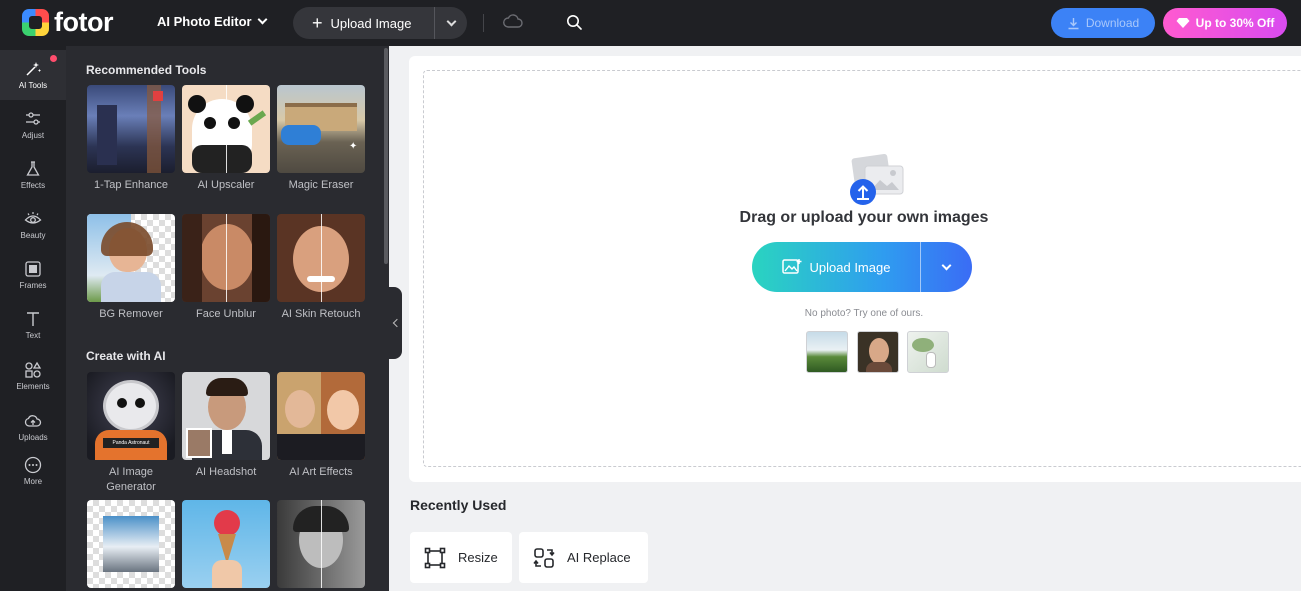 The width and height of the screenshot is (1301, 591). What do you see at coordinates (131, 185) in the screenshot?
I see `tool-label: 1-Tap Enhance` at bounding box center [131, 185].